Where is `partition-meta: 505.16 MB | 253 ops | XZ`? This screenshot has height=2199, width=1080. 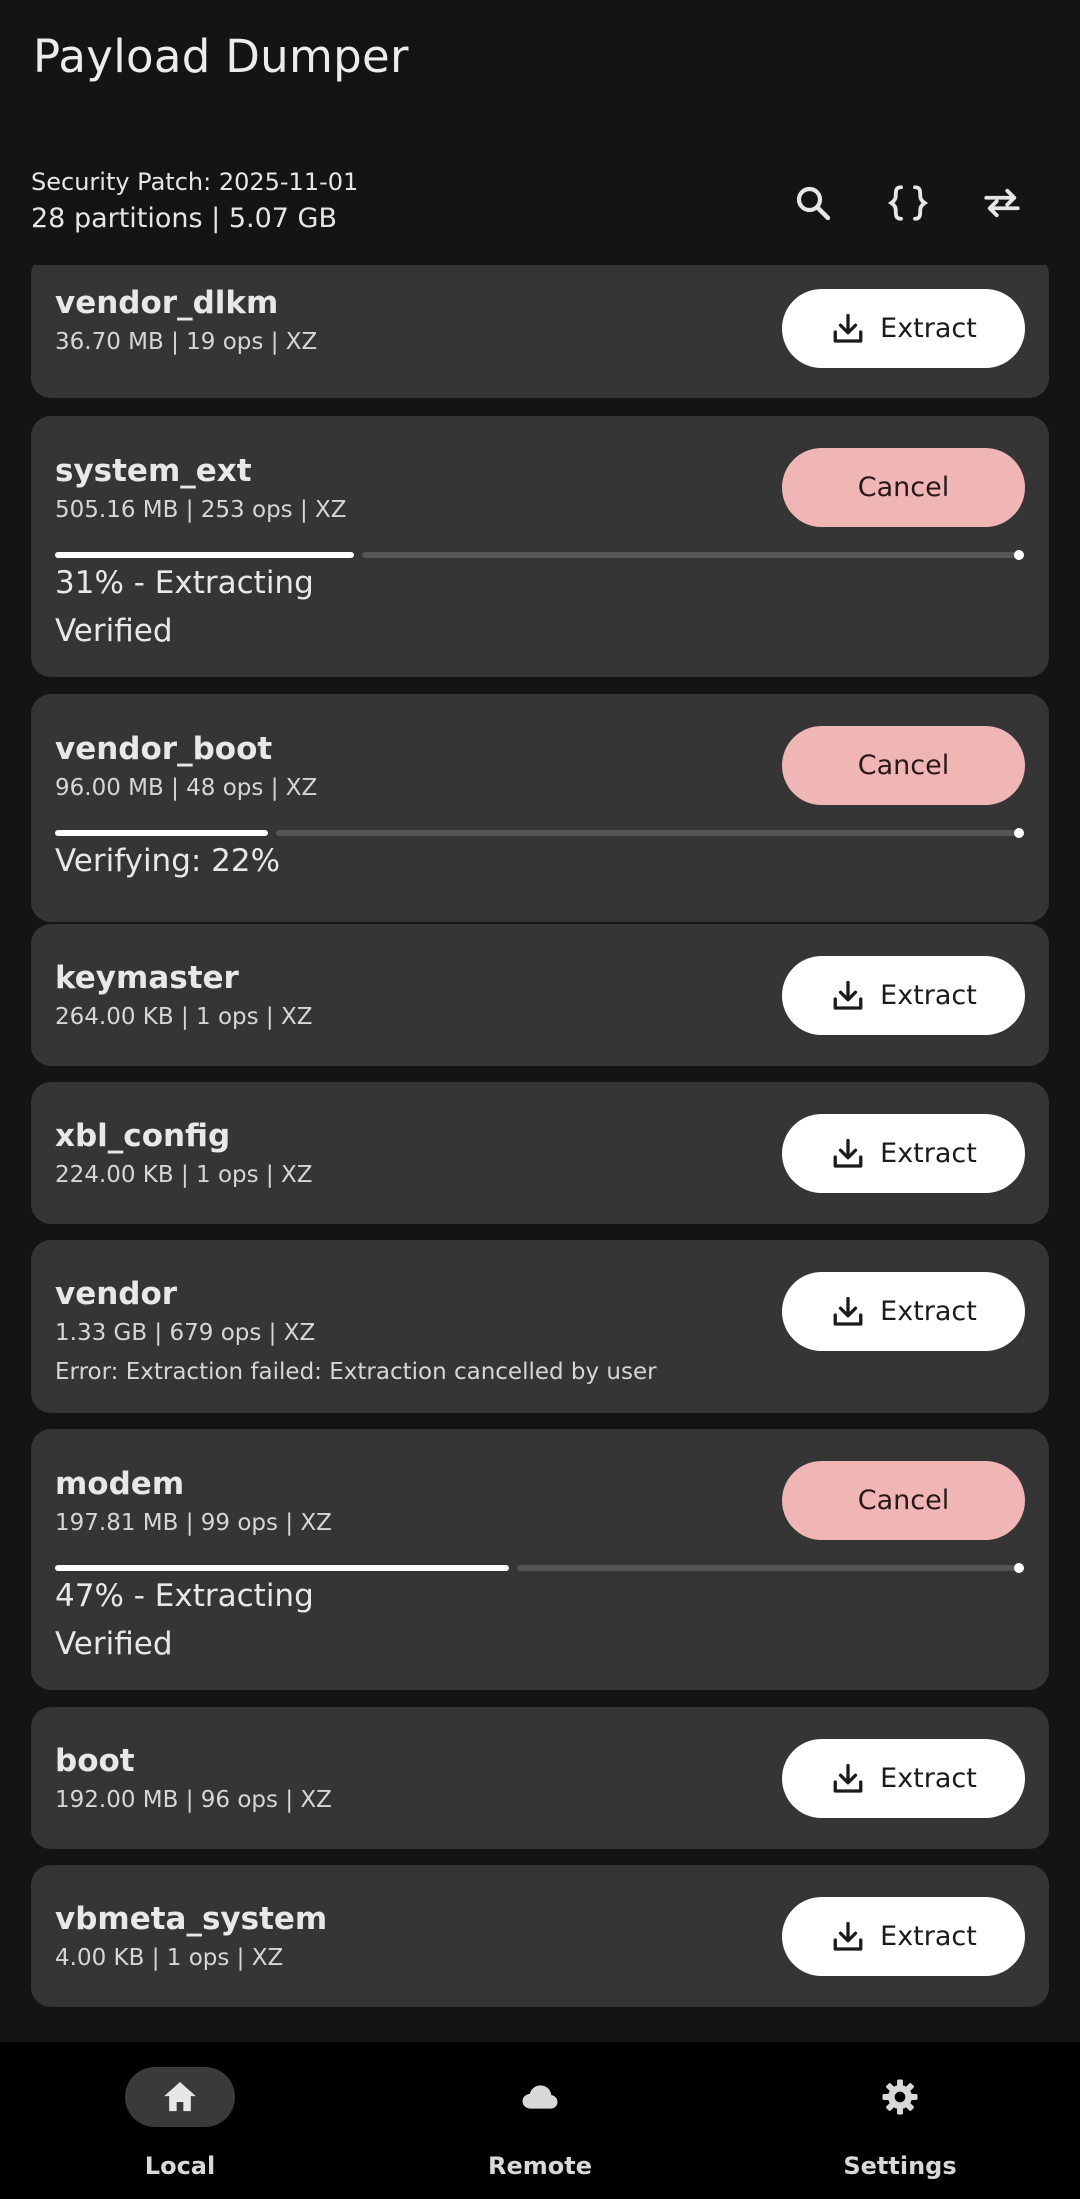 partition-meta: 505.16 MB | 253 ops | XZ is located at coordinates (201, 510).